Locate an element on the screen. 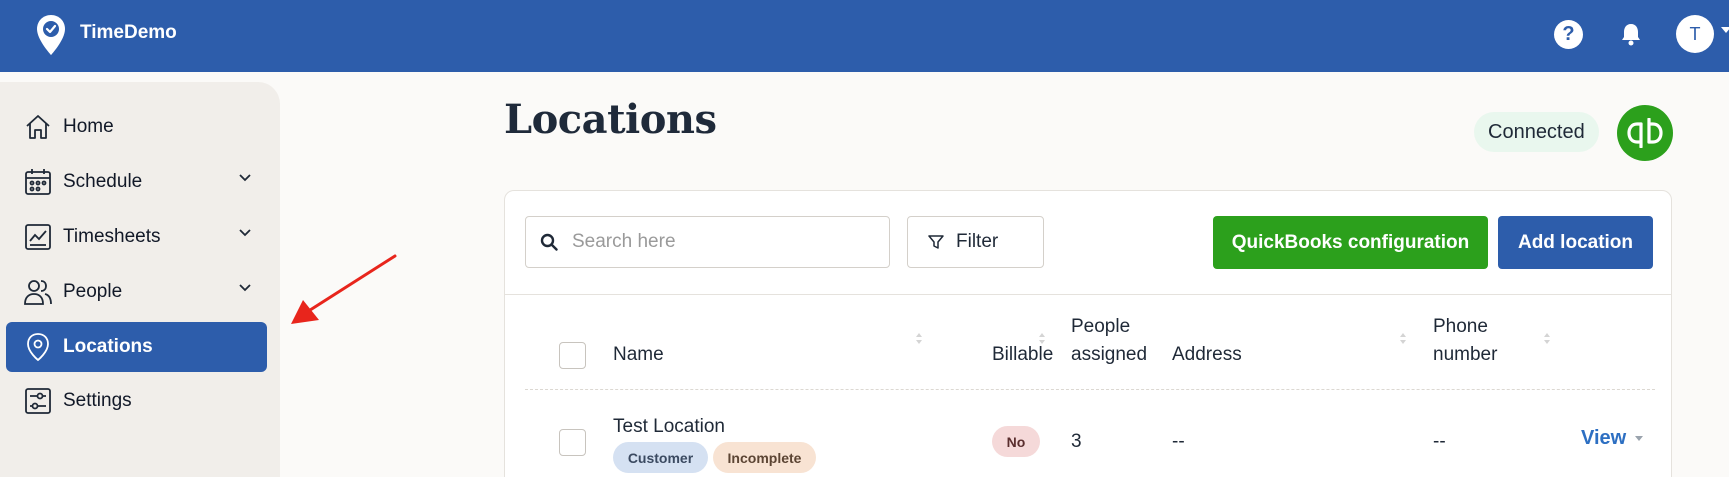 Image resolution: width=1729 pixels, height=477 pixels. column-header-phone-number: Phone number is located at coordinates (1465, 341).